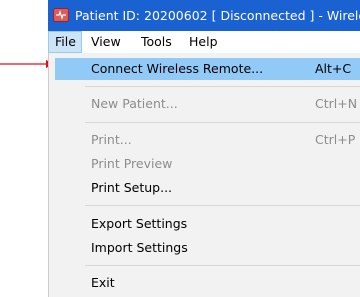 Image resolution: width=360 pixels, height=297 pixels. What do you see at coordinates (335, 139) in the screenshot?
I see `menu-item-shortcut: Ctrl+P` at bounding box center [335, 139].